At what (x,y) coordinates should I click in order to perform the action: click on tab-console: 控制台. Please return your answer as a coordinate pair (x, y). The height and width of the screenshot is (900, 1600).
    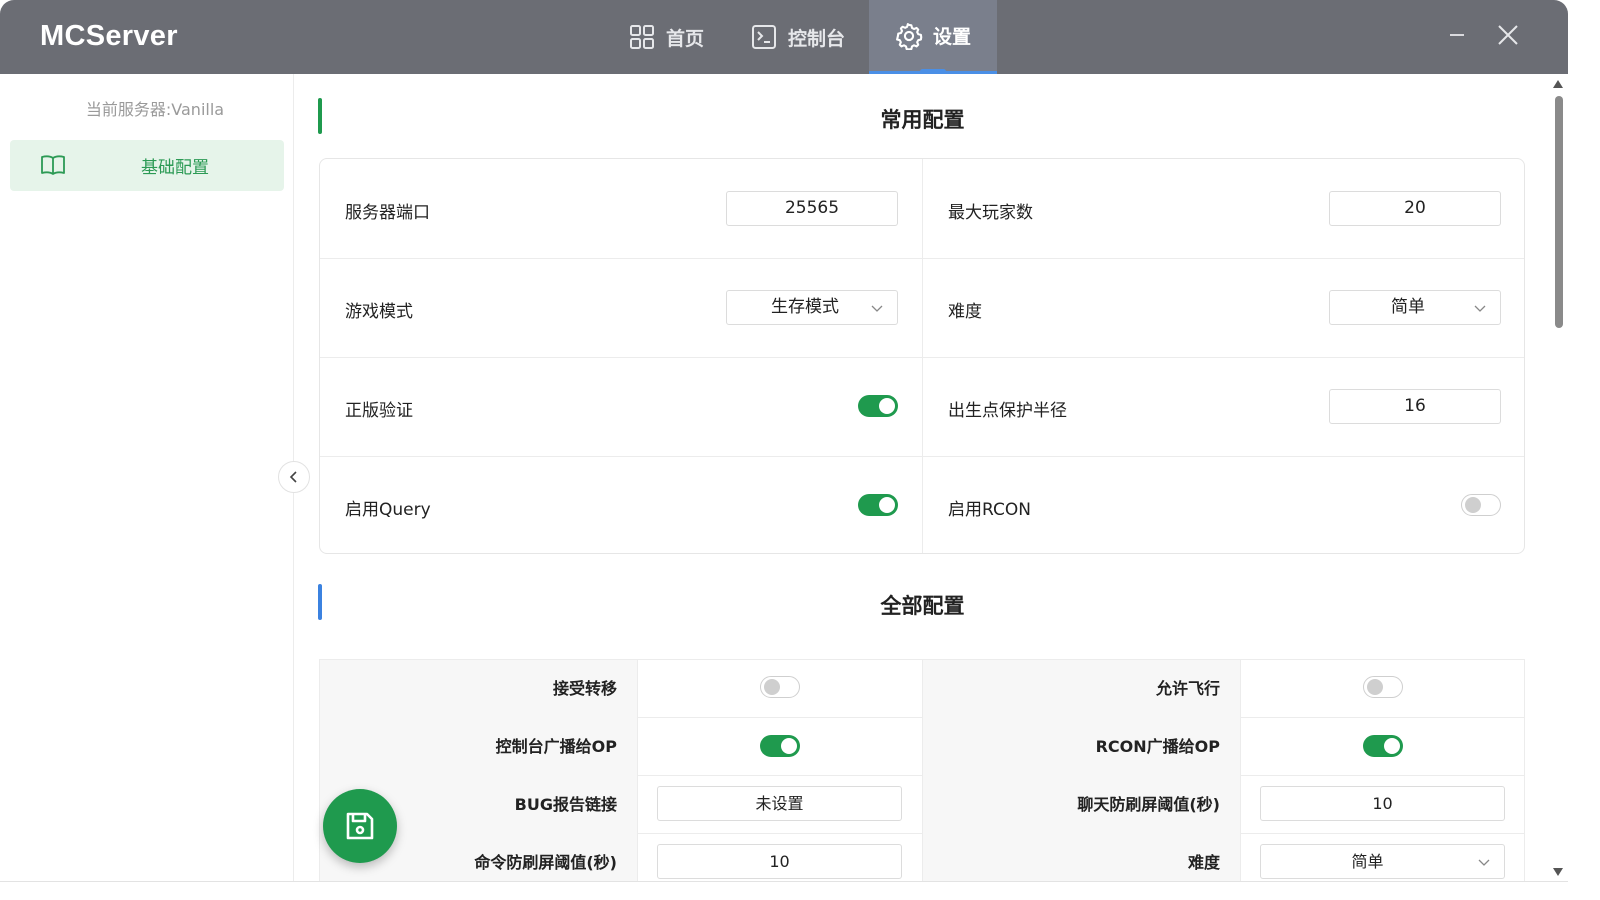
    Looking at the image, I should click on (798, 37).